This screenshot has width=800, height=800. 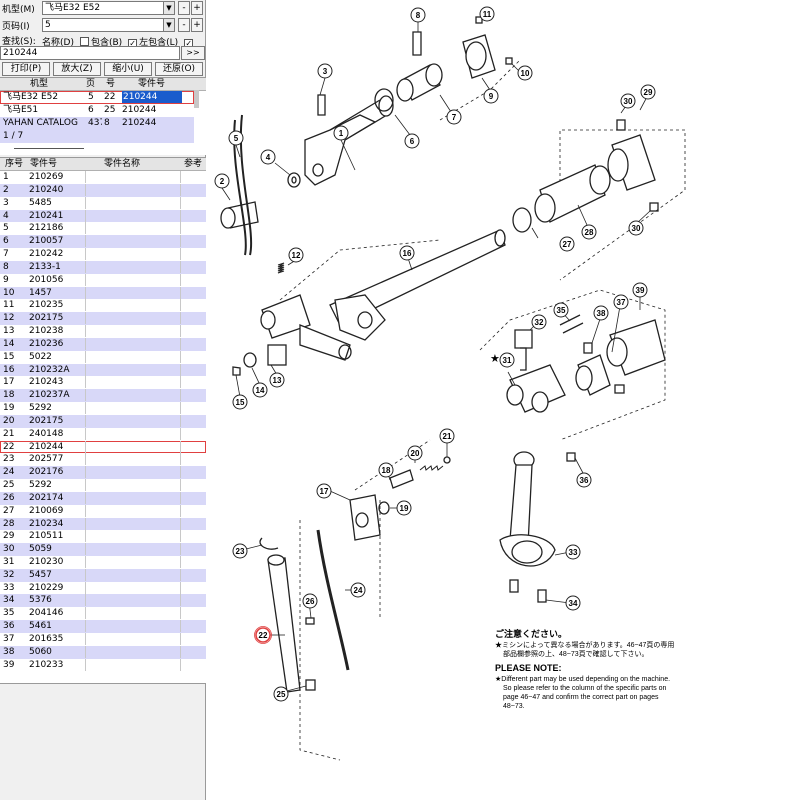 I want to click on table-row: 31 210230, so click(x=103, y=562).